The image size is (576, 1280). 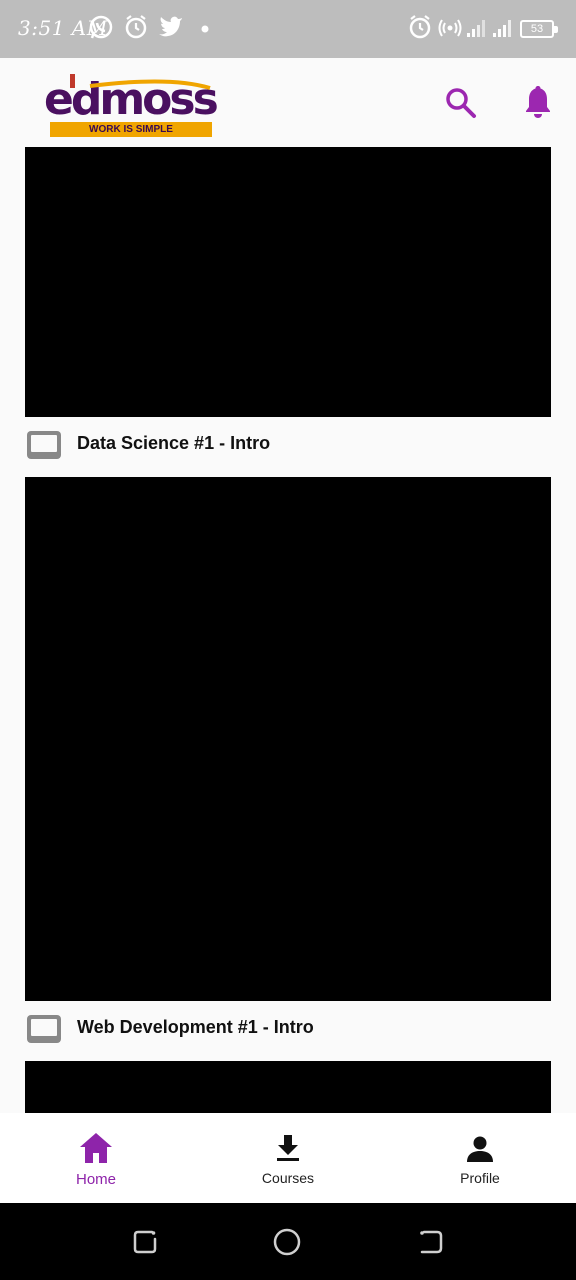 What do you see at coordinates (288, 1087) in the screenshot?
I see `video-player` at bounding box center [288, 1087].